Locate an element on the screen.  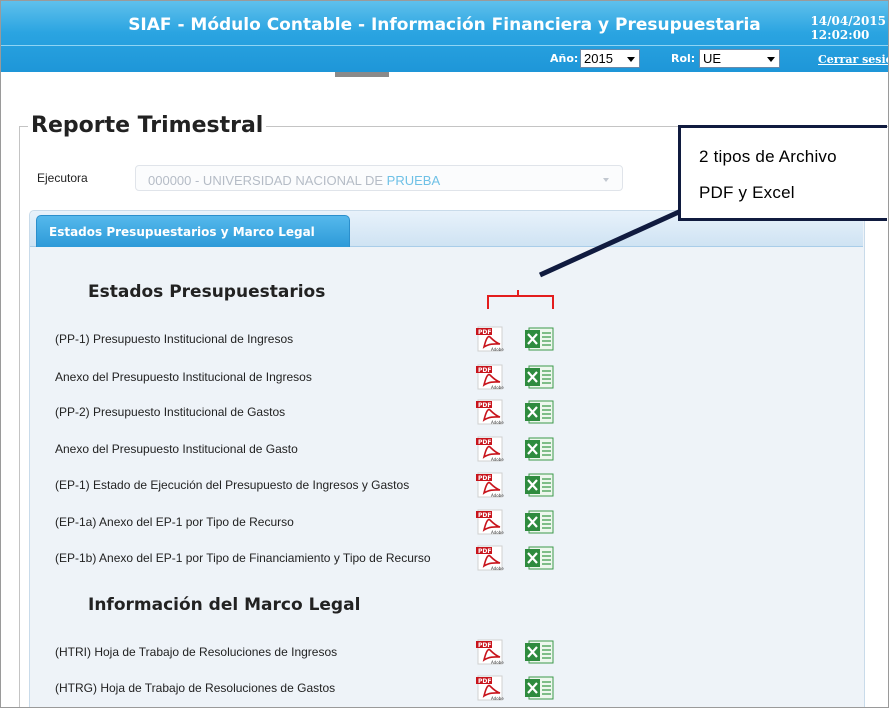
callout-pointer is located at coordinates (610, 243).